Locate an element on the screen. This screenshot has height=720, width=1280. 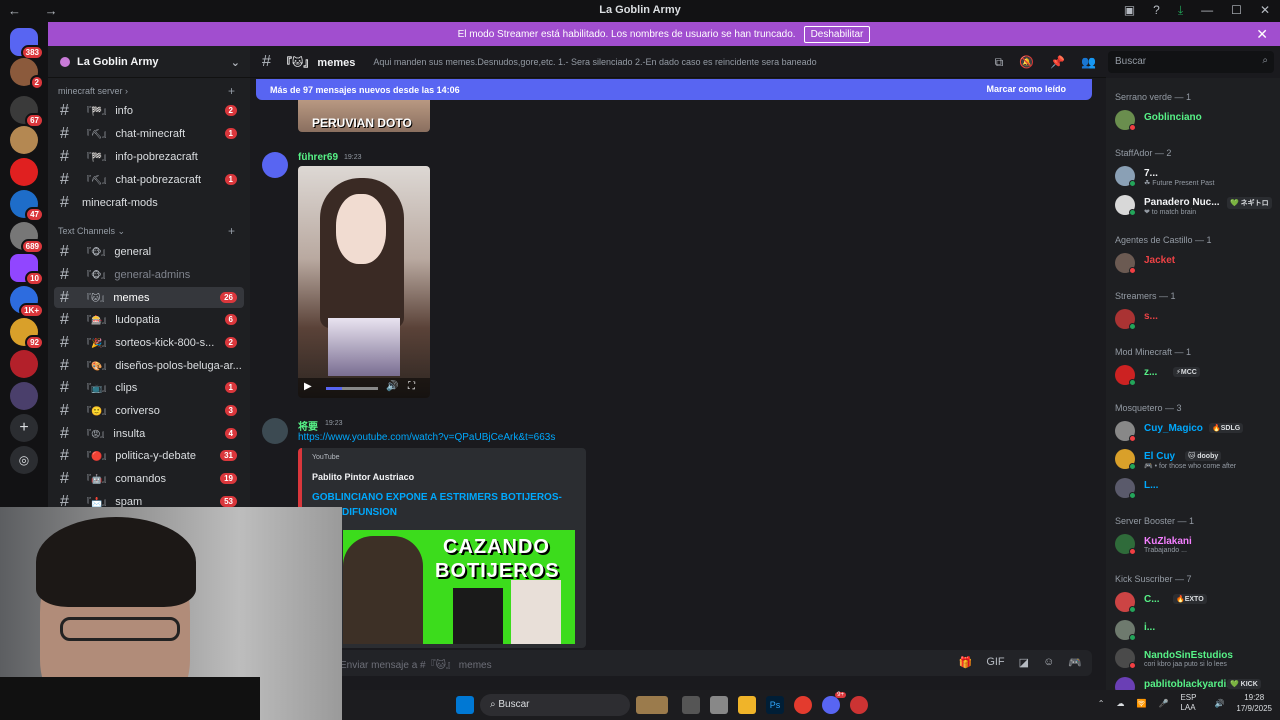
search-input: Buscar ⌕ is located at coordinates (1191, 62).